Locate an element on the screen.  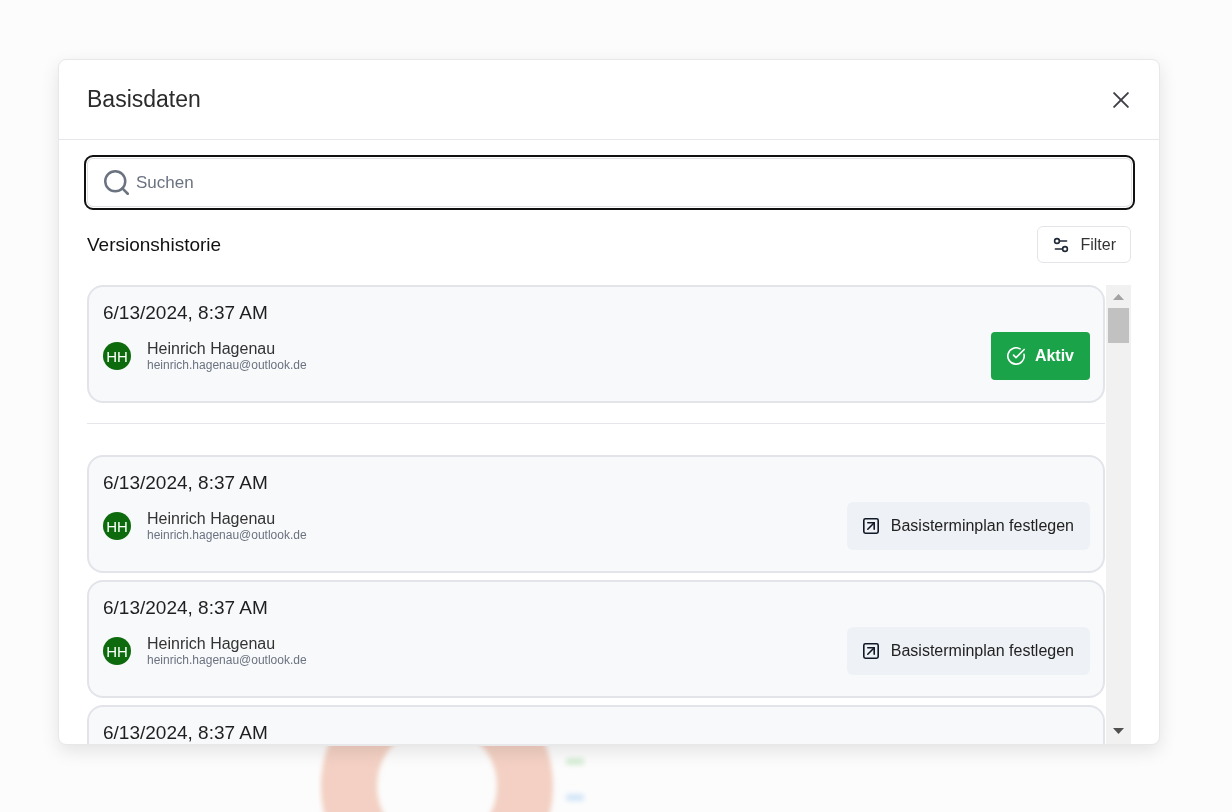
close-button is located at coordinates (1121, 99).